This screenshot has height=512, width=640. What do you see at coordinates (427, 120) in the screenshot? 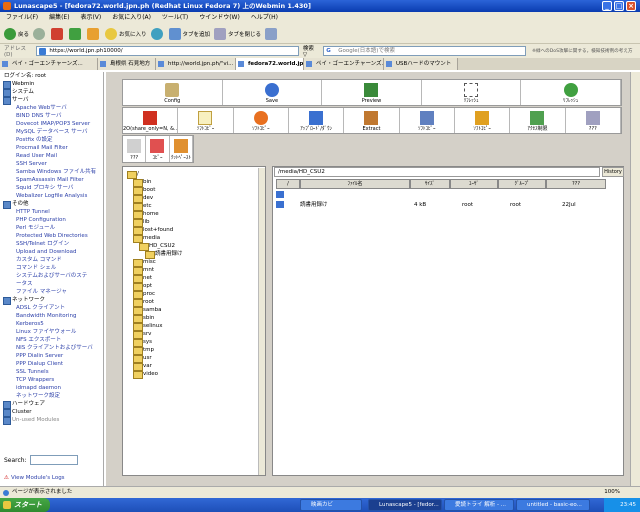
I see `search-file-button: ｿﾌﾄｺﾋﾟｰ` at bounding box center [427, 120].